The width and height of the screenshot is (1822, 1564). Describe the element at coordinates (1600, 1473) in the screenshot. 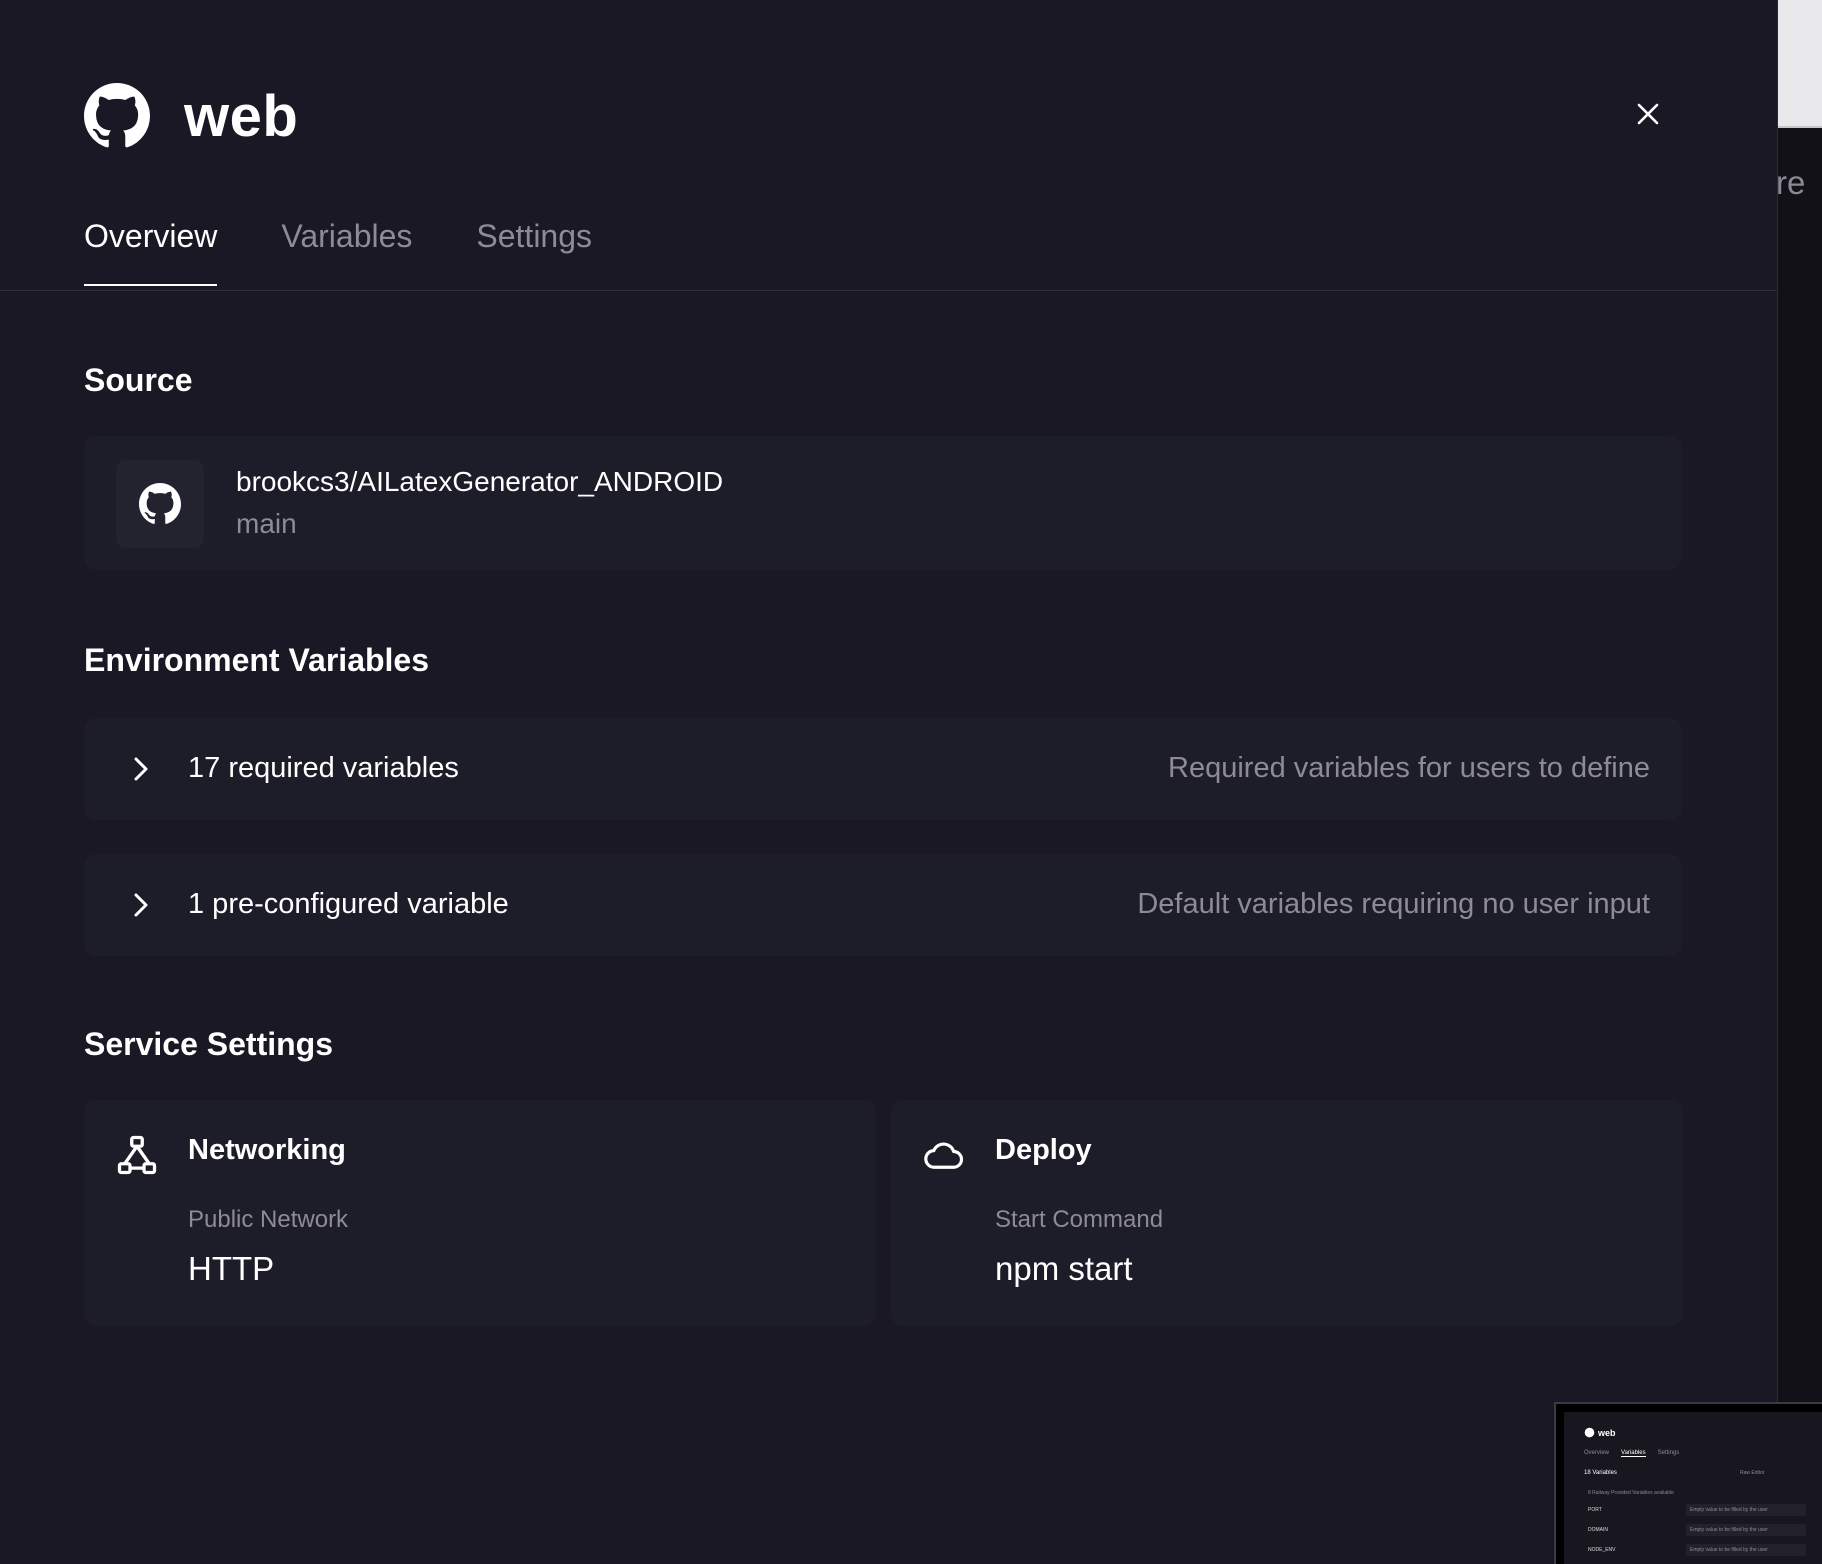

I see `thumbnail-variables-count: 18 Variables` at that location.